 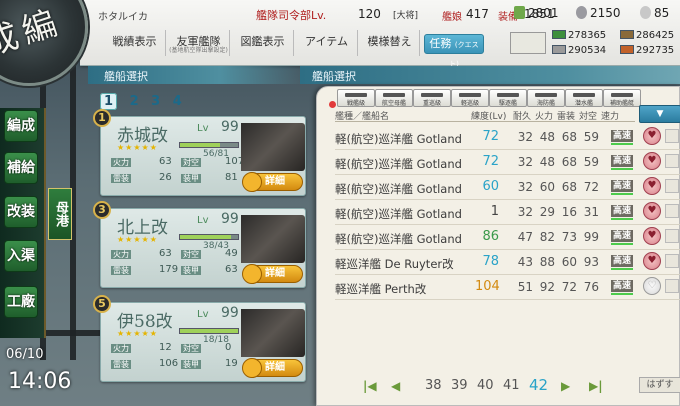 What do you see at coordinates (381, 289) in the screenshot?
I see `ship-row-name: 軽巡洋艦 Perth改` at bounding box center [381, 289].